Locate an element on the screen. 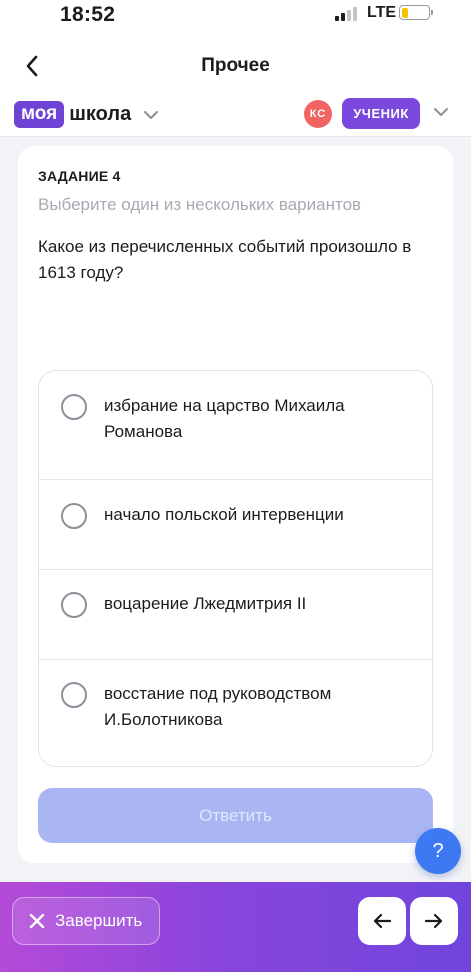 The height and width of the screenshot is (972, 471). battery-icon is located at coordinates (414, 12).